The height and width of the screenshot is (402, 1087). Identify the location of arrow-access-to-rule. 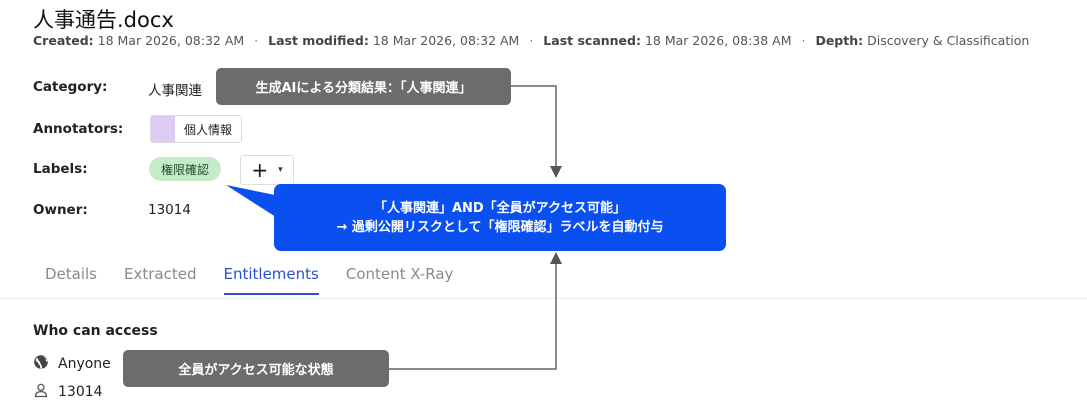
(475, 311).